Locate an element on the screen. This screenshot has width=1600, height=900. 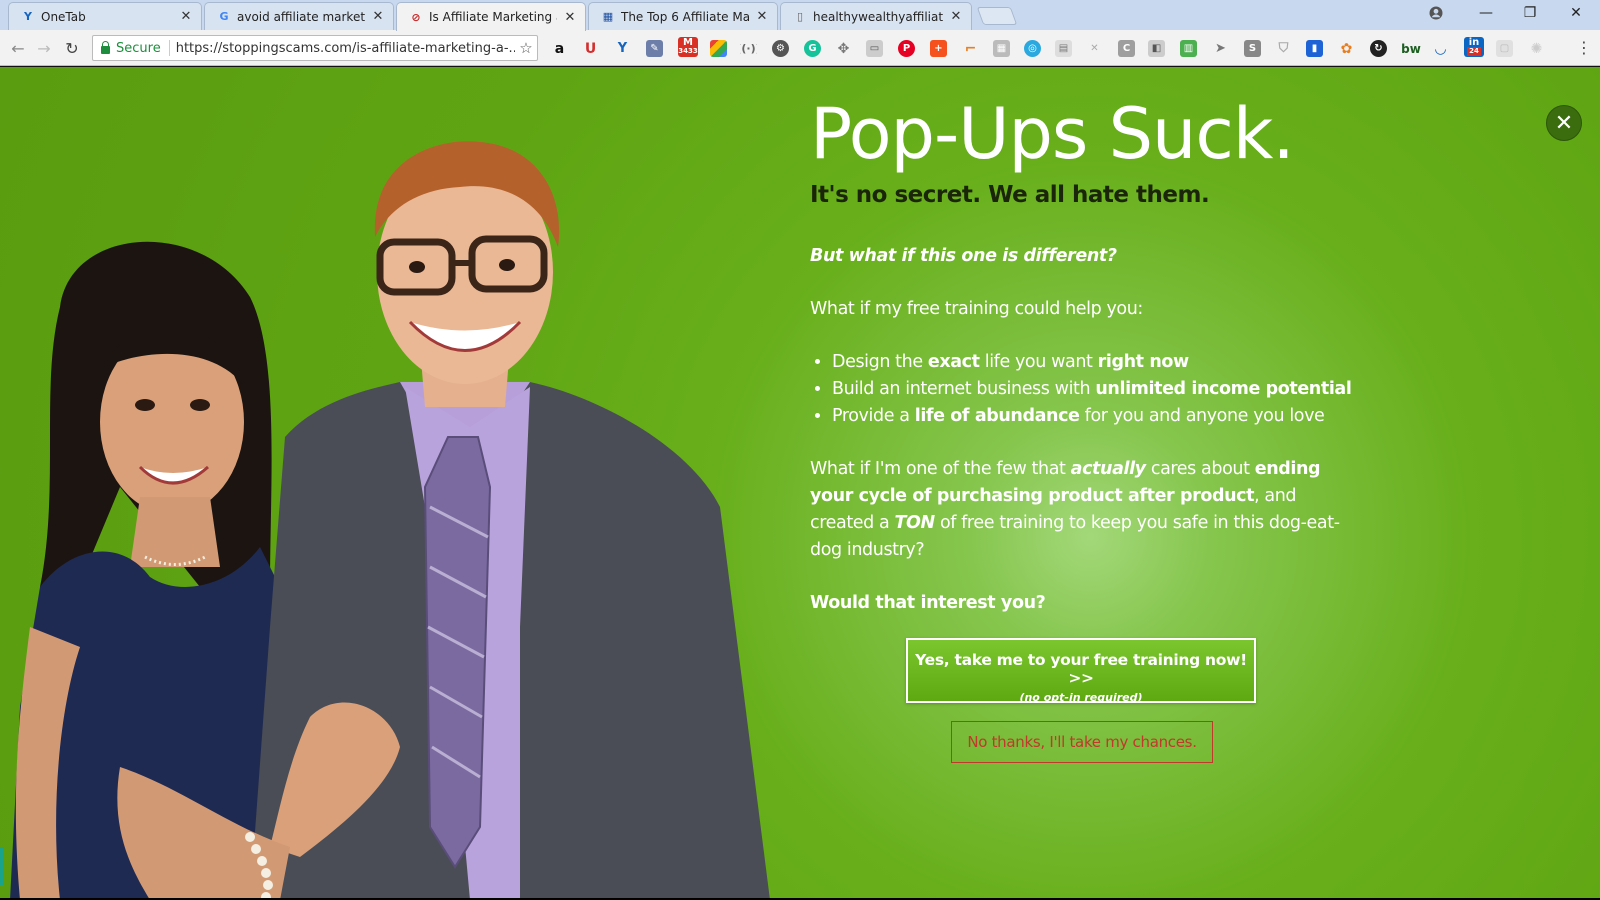
plus-icon: + is located at coordinates (938, 48).